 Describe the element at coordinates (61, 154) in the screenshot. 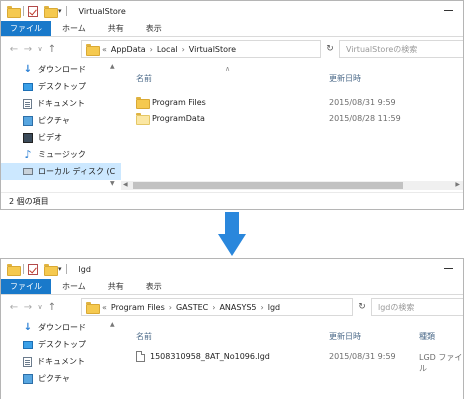

I see `sidebar-item-music: ♪ ミュージック` at that location.